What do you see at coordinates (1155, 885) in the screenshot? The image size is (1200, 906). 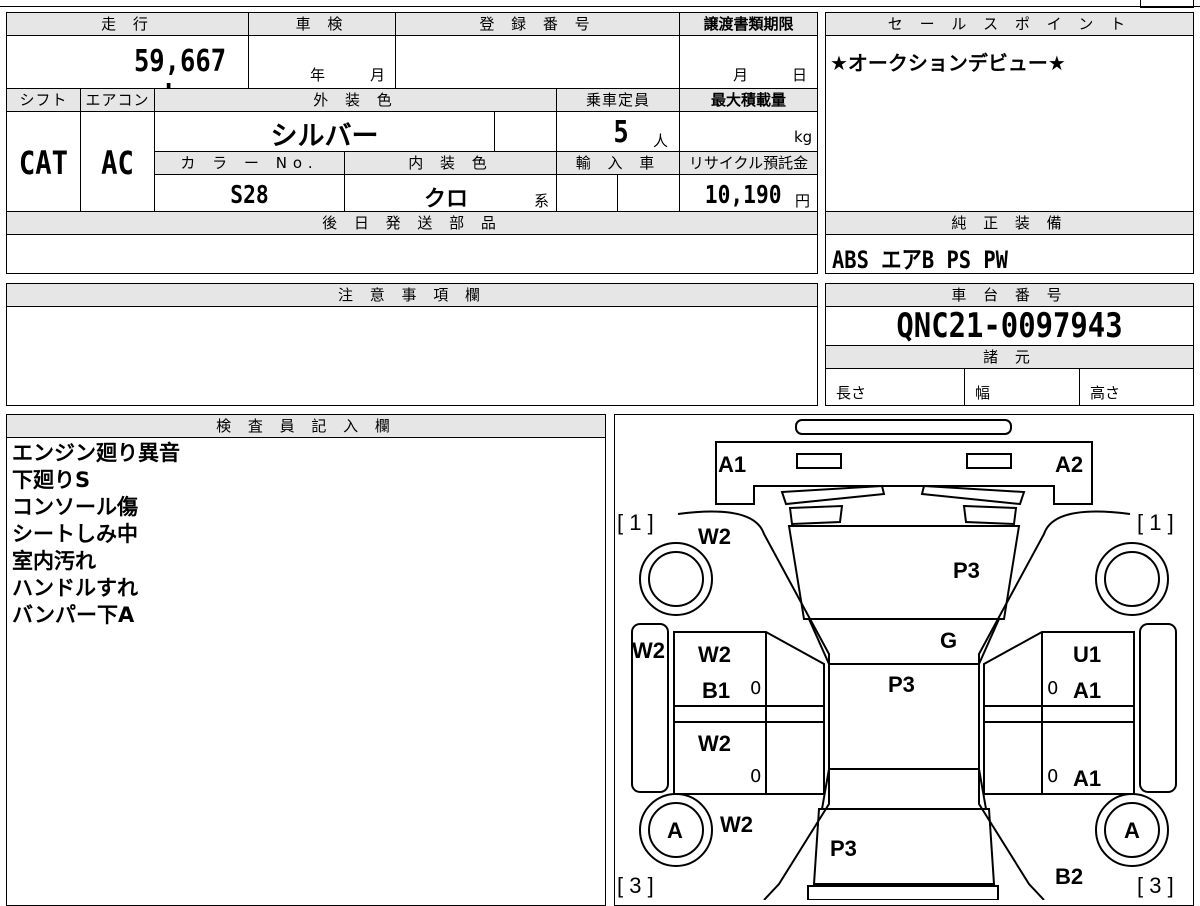 I see `mark-bracket-br: [ 3 ]` at bounding box center [1155, 885].